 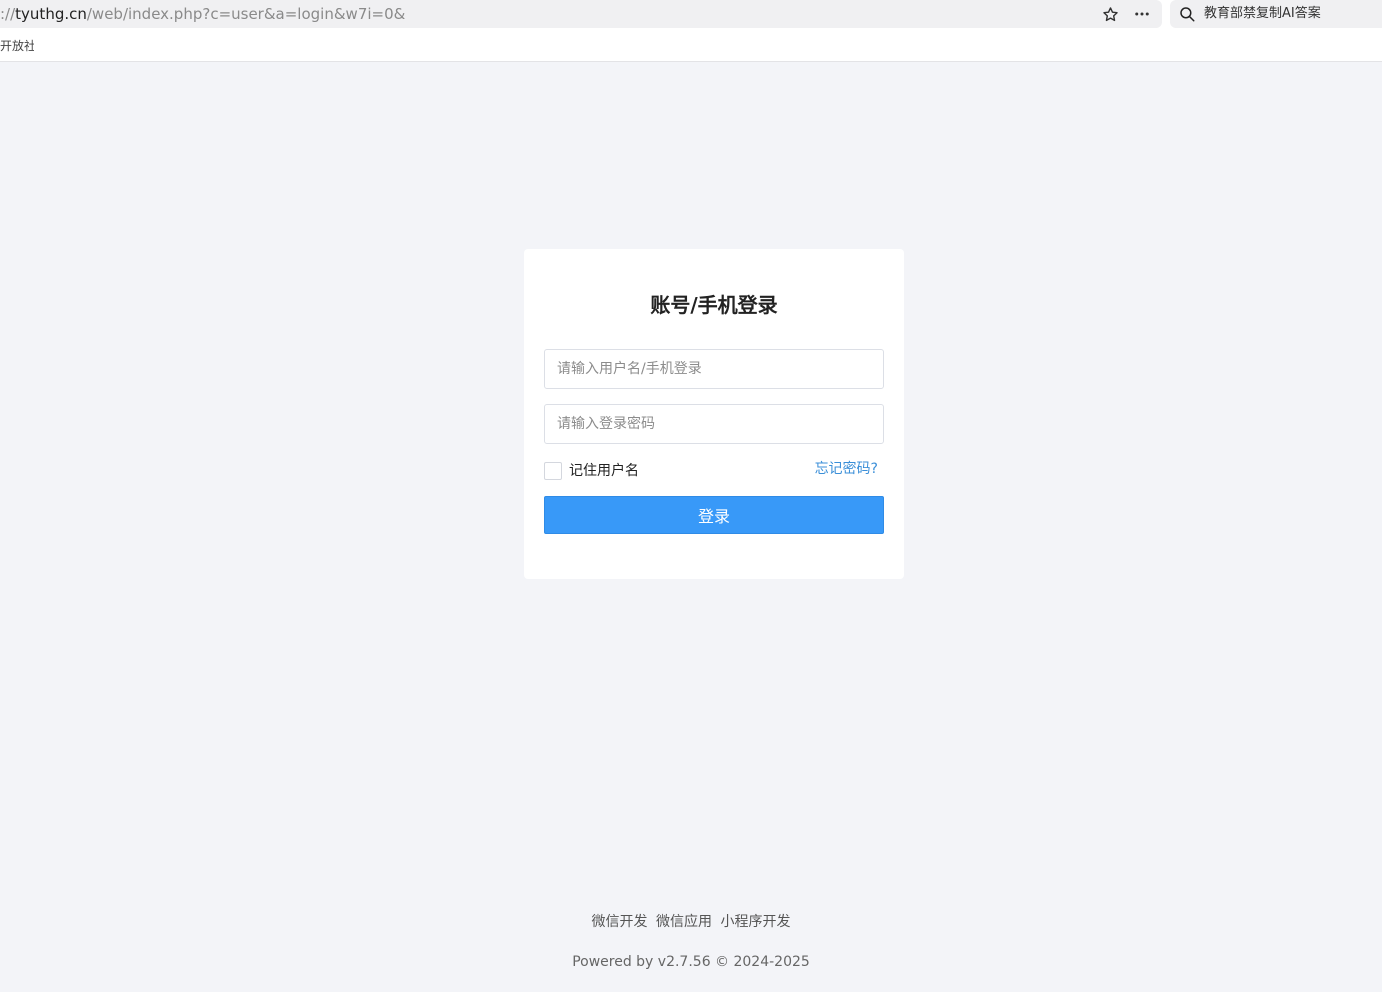 What do you see at coordinates (8, 14) in the screenshot?
I see `url-prefix: ://` at bounding box center [8, 14].